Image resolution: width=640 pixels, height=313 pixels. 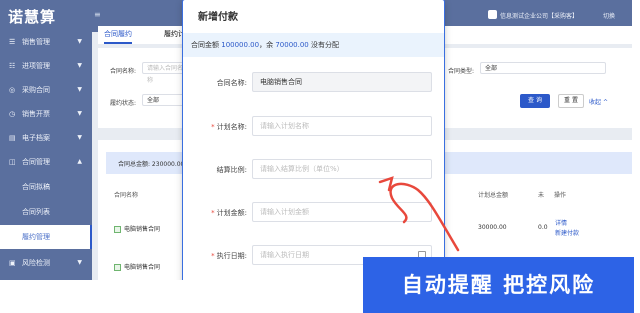 What do you see at coordinates (498, 285) in the screenshot?
I see `promo-banner: 自动提醒 把控风险` at bounding box center [498, 285].